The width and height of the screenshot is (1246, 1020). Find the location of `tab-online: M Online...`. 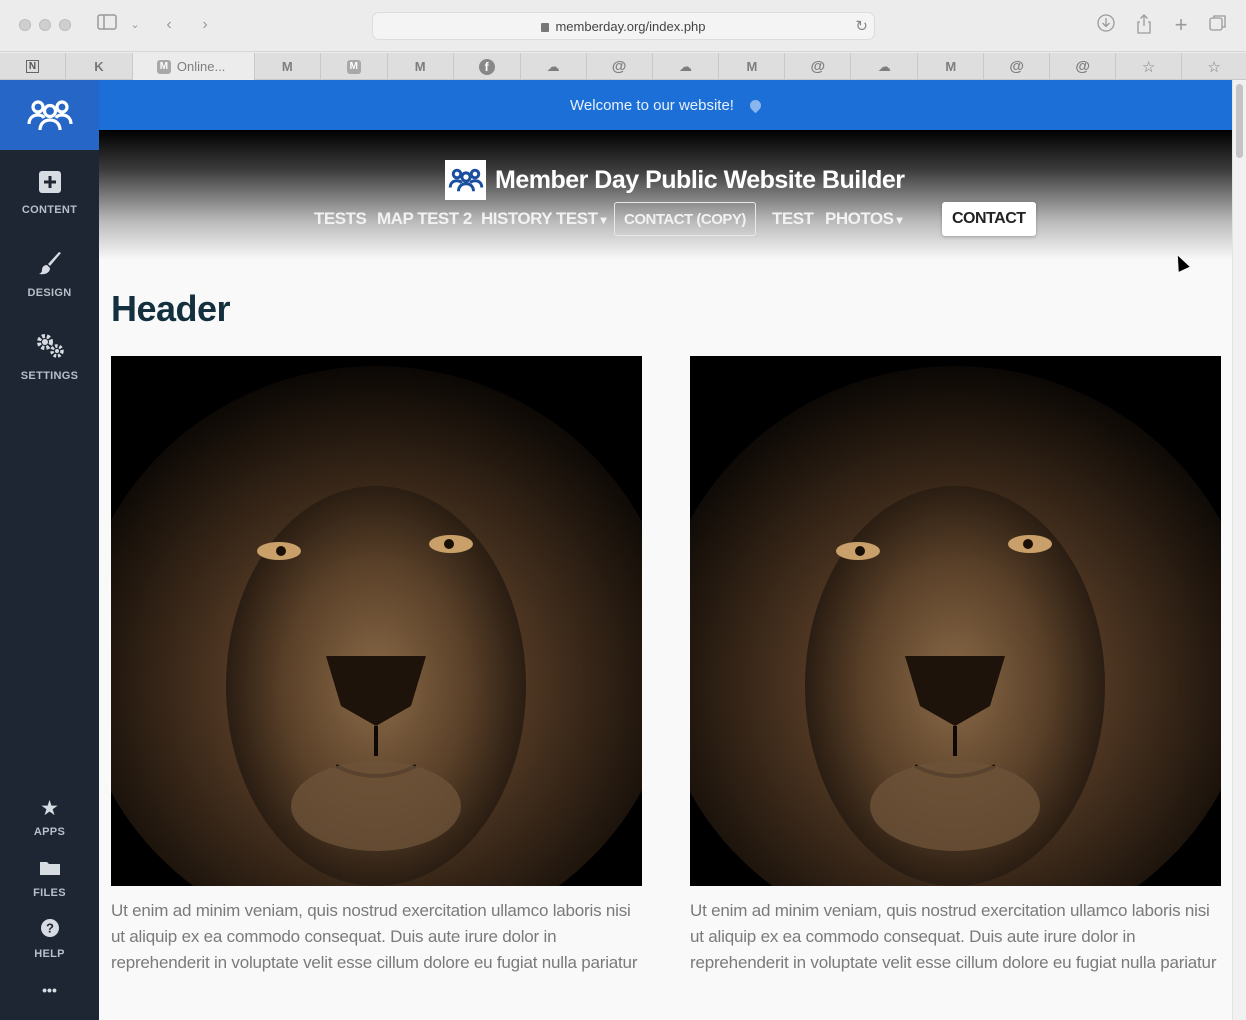

tab-online: M Online... is located at coordinates (193, 66).